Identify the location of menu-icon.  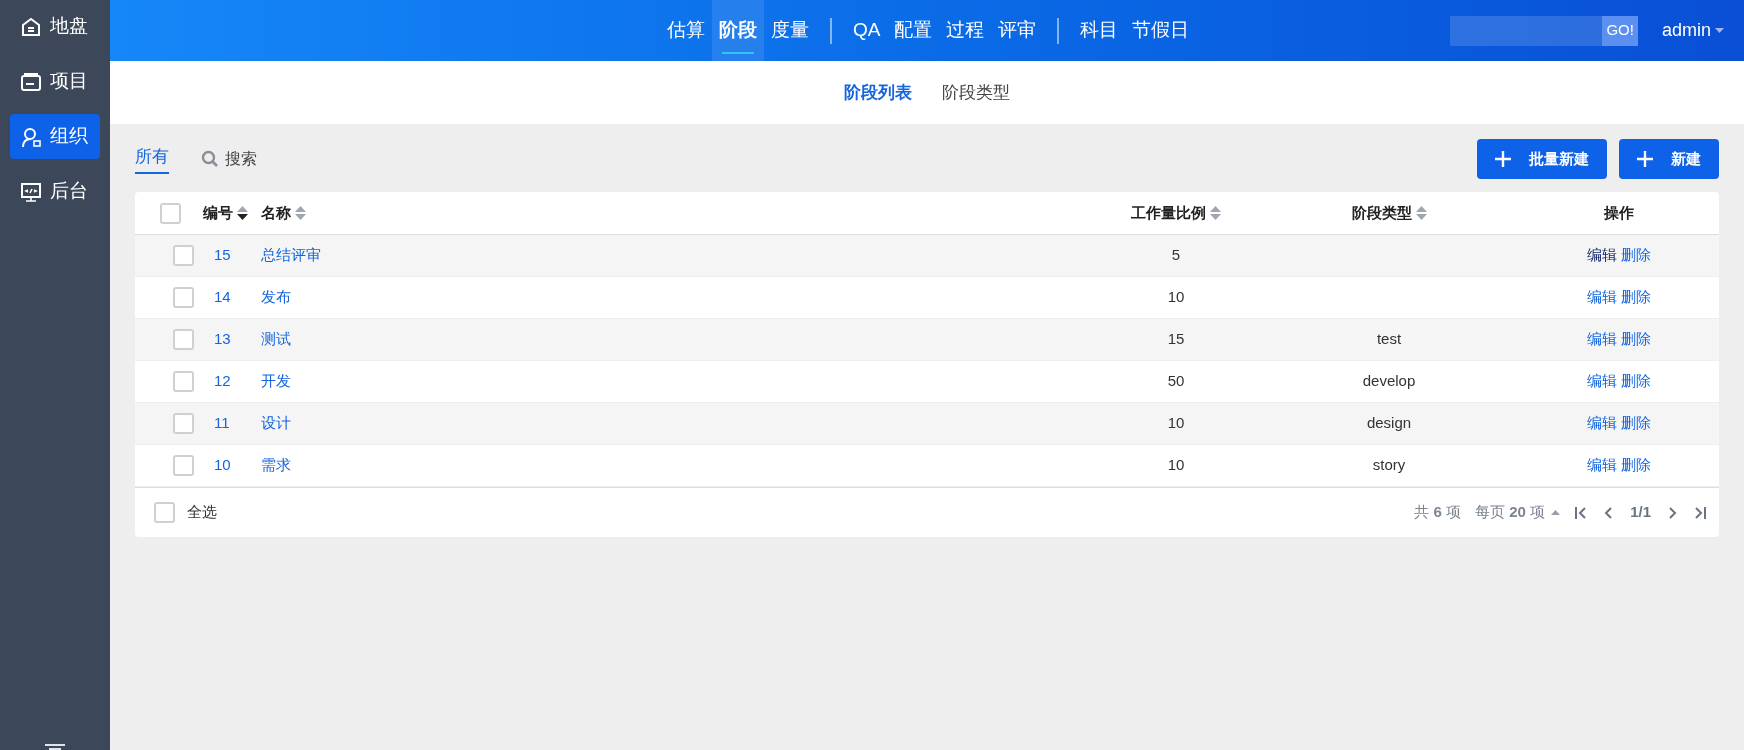
(55, 746).